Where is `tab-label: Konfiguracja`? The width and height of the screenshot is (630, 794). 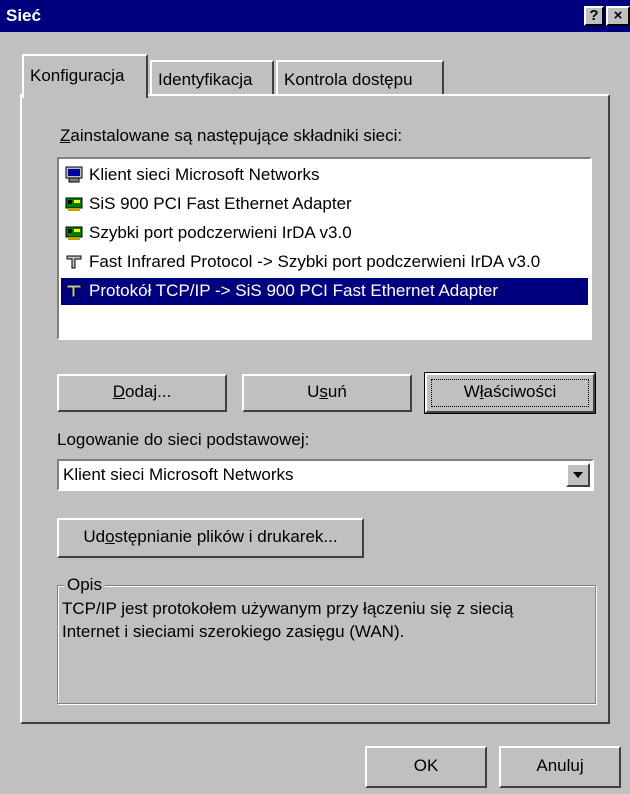 tab-label: Konfiguracja is located at coordinates (77, 75).